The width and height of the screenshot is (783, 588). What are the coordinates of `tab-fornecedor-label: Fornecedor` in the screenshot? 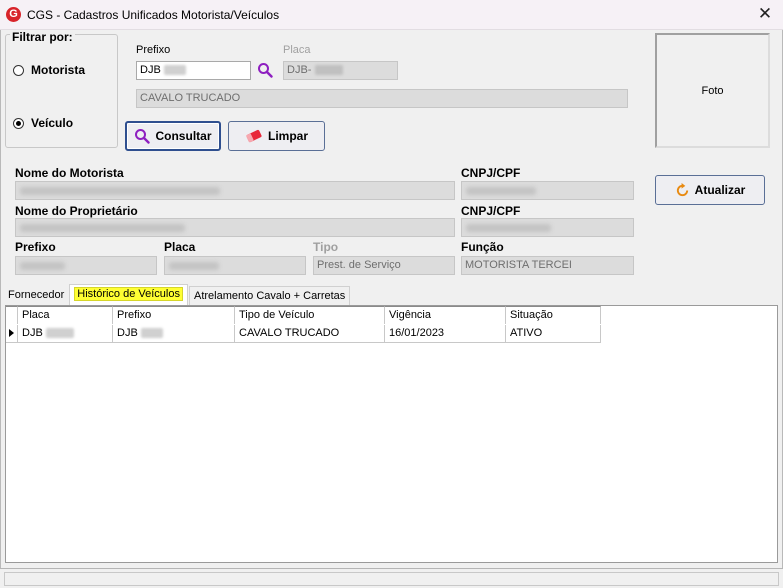 It's located at (36, 295).